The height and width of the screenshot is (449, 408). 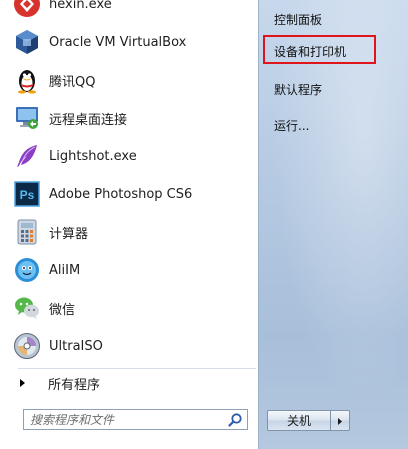 What do you see at coordinates (27, 156) in the screenshot?
I see `lightshot-feather-icon` at bounding box center [27, 156].